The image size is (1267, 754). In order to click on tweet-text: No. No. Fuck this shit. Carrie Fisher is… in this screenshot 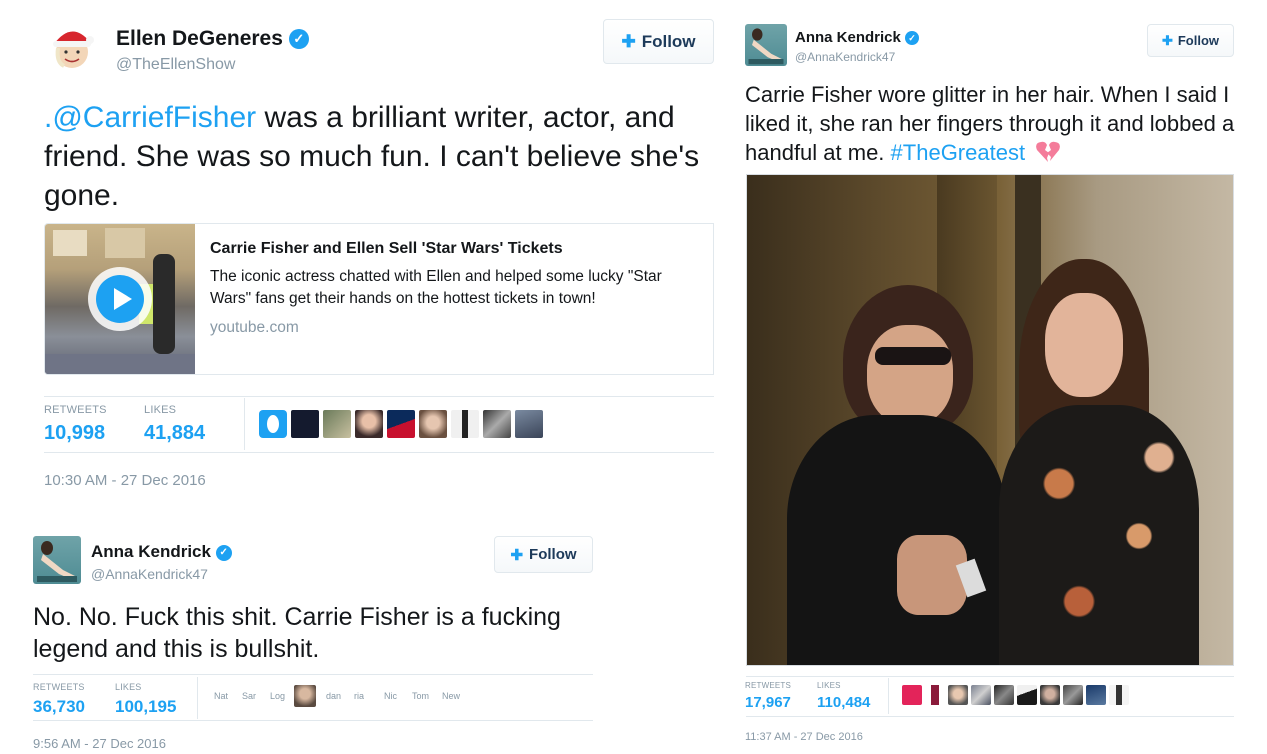, I will do `click(297, 633)`.